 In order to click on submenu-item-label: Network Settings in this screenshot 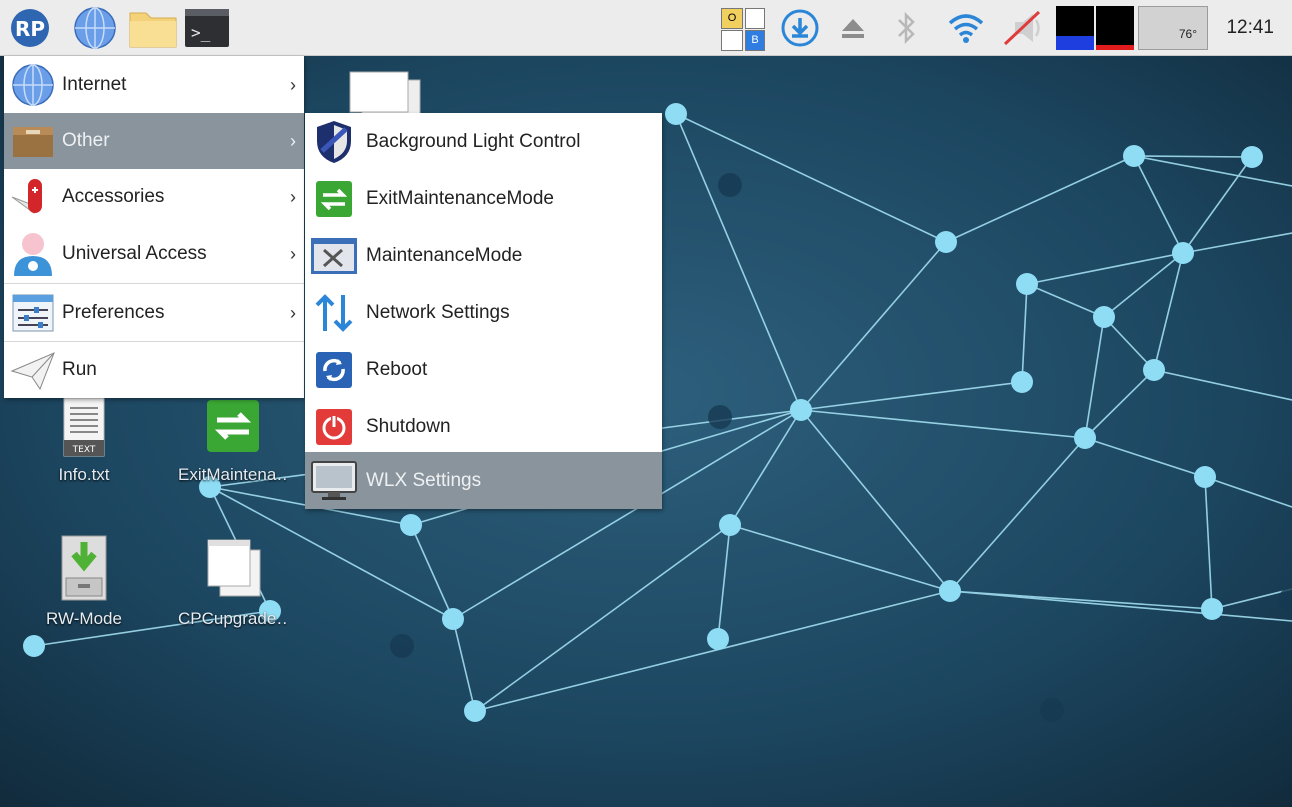, I will do `click(438, 312)`.